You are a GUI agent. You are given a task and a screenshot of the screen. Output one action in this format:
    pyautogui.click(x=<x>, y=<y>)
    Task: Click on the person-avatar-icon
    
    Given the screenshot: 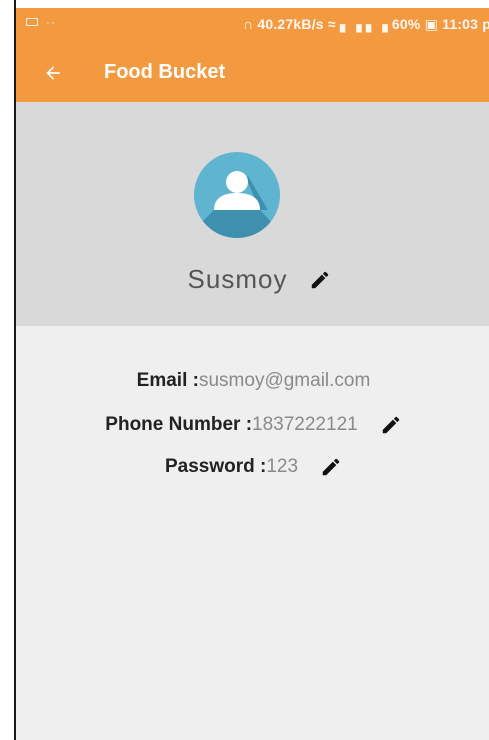 What is the action you would take?
    pyautogui.click(x=237, y=195)
    